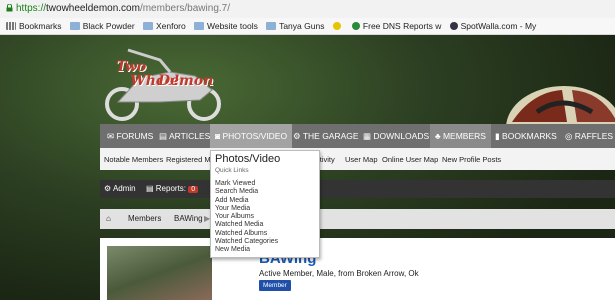 The image size is (615, 300). What do you see at coordinates (298, 136) in the screenshot?
I see `motorcycle-icon: ⚙` at bounding box center [298, 136].